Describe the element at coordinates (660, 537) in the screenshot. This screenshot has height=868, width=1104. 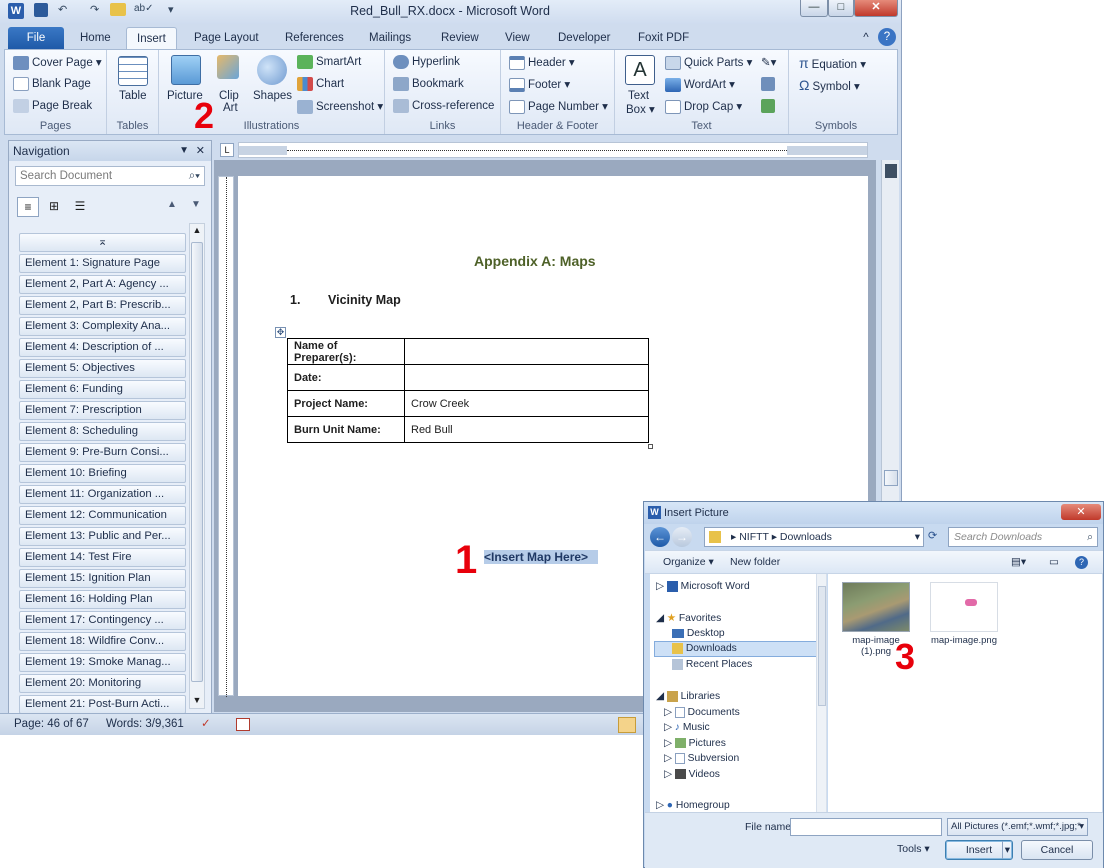
I see `back-icon: ←` at that location.